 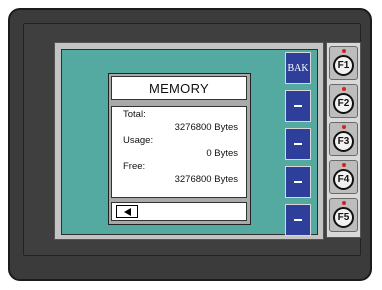 What do you see at coordinates (138, 140) in the screenshot?
I see `usage-label: Usage:` at bounding box center [138, 140].